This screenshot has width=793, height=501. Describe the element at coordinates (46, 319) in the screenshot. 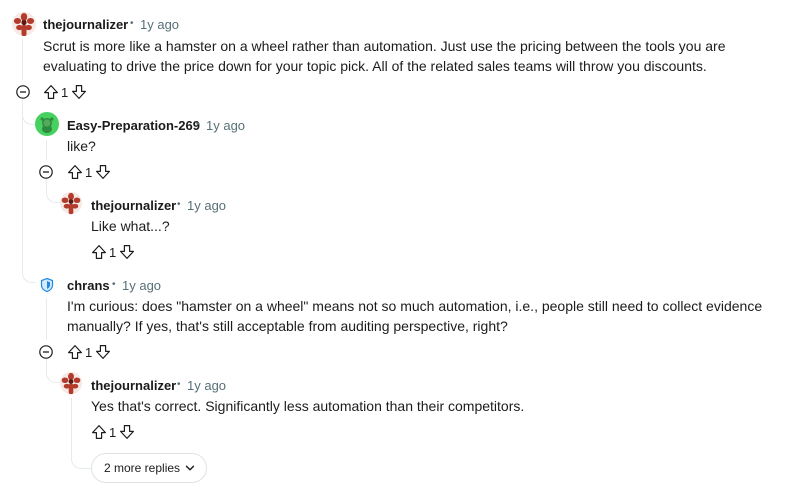

I see `thread-line-chrans` at that location.